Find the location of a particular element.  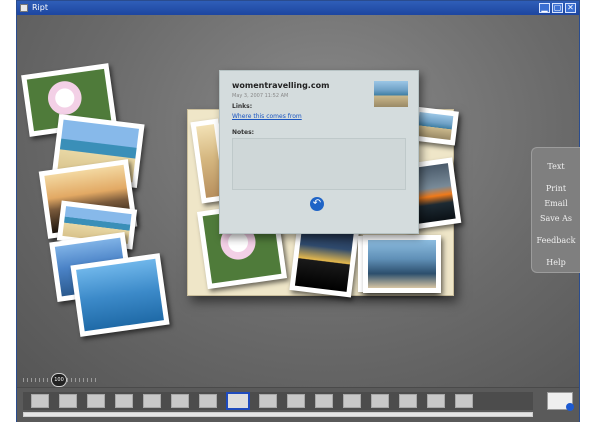

thumbnail-selected is located at coordinates (238, 401).